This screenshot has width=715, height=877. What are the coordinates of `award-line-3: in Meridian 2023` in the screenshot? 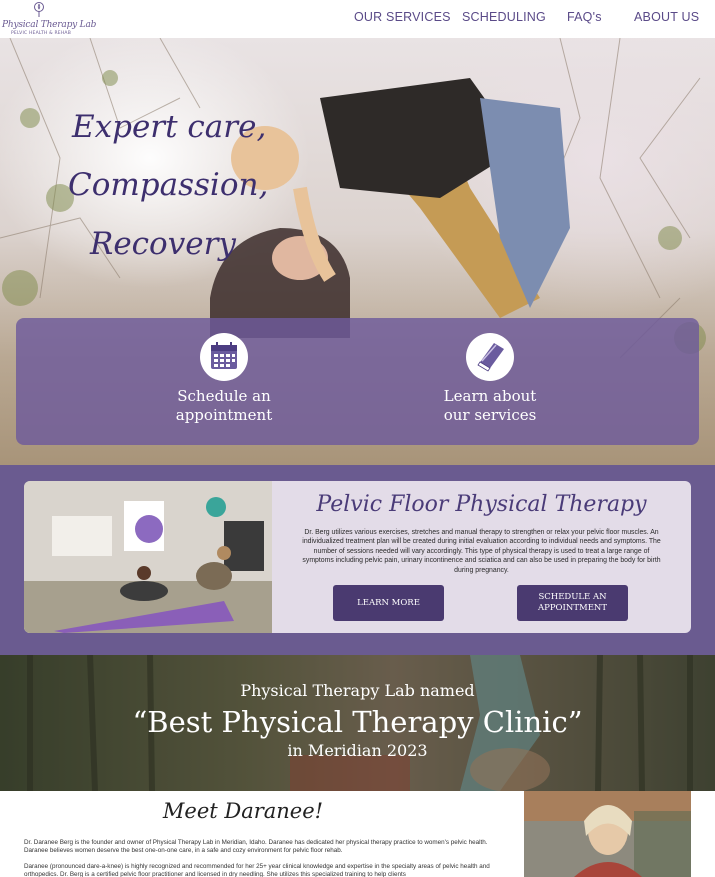 It's located at (357, 750).